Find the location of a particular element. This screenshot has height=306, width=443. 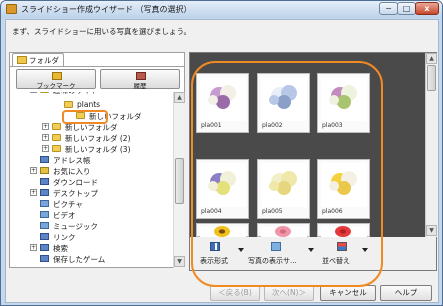

selected-folder-highlight is located at coordinates (85, 117).